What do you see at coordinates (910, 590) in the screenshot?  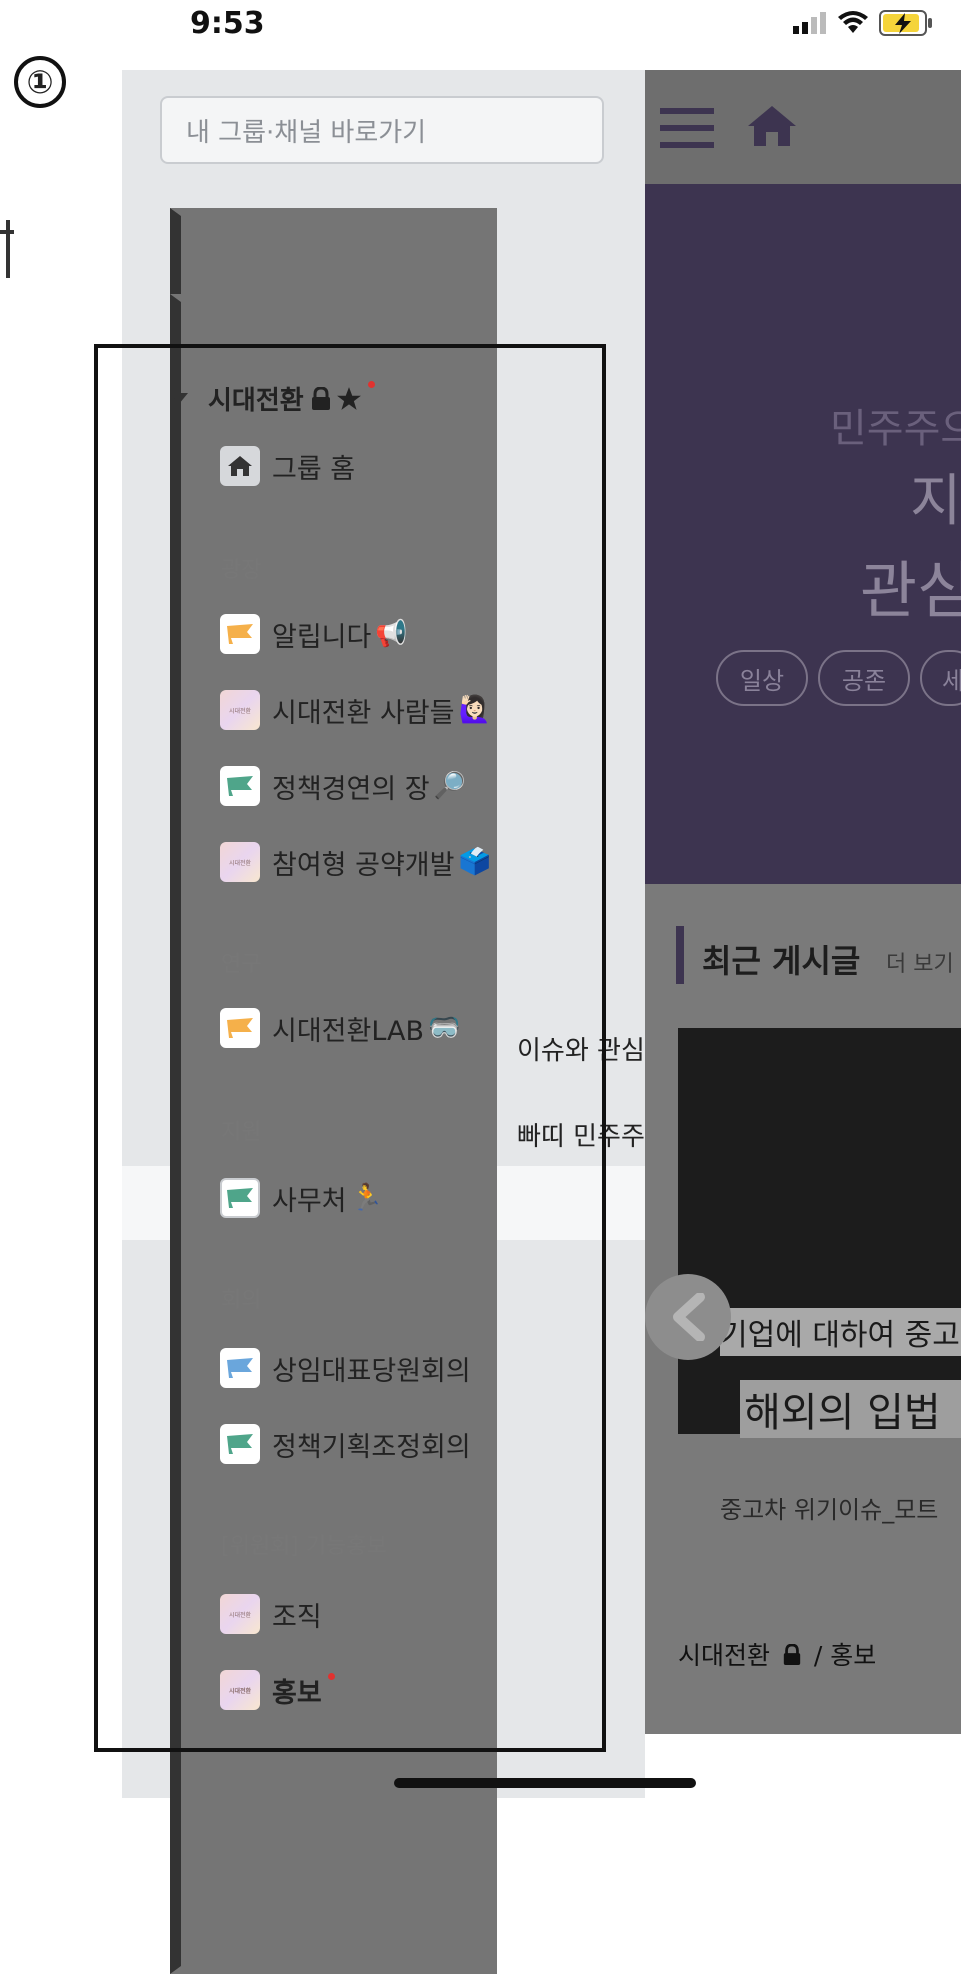 I see `hero-title-line2: 관심` at bounding box center [910, 590].